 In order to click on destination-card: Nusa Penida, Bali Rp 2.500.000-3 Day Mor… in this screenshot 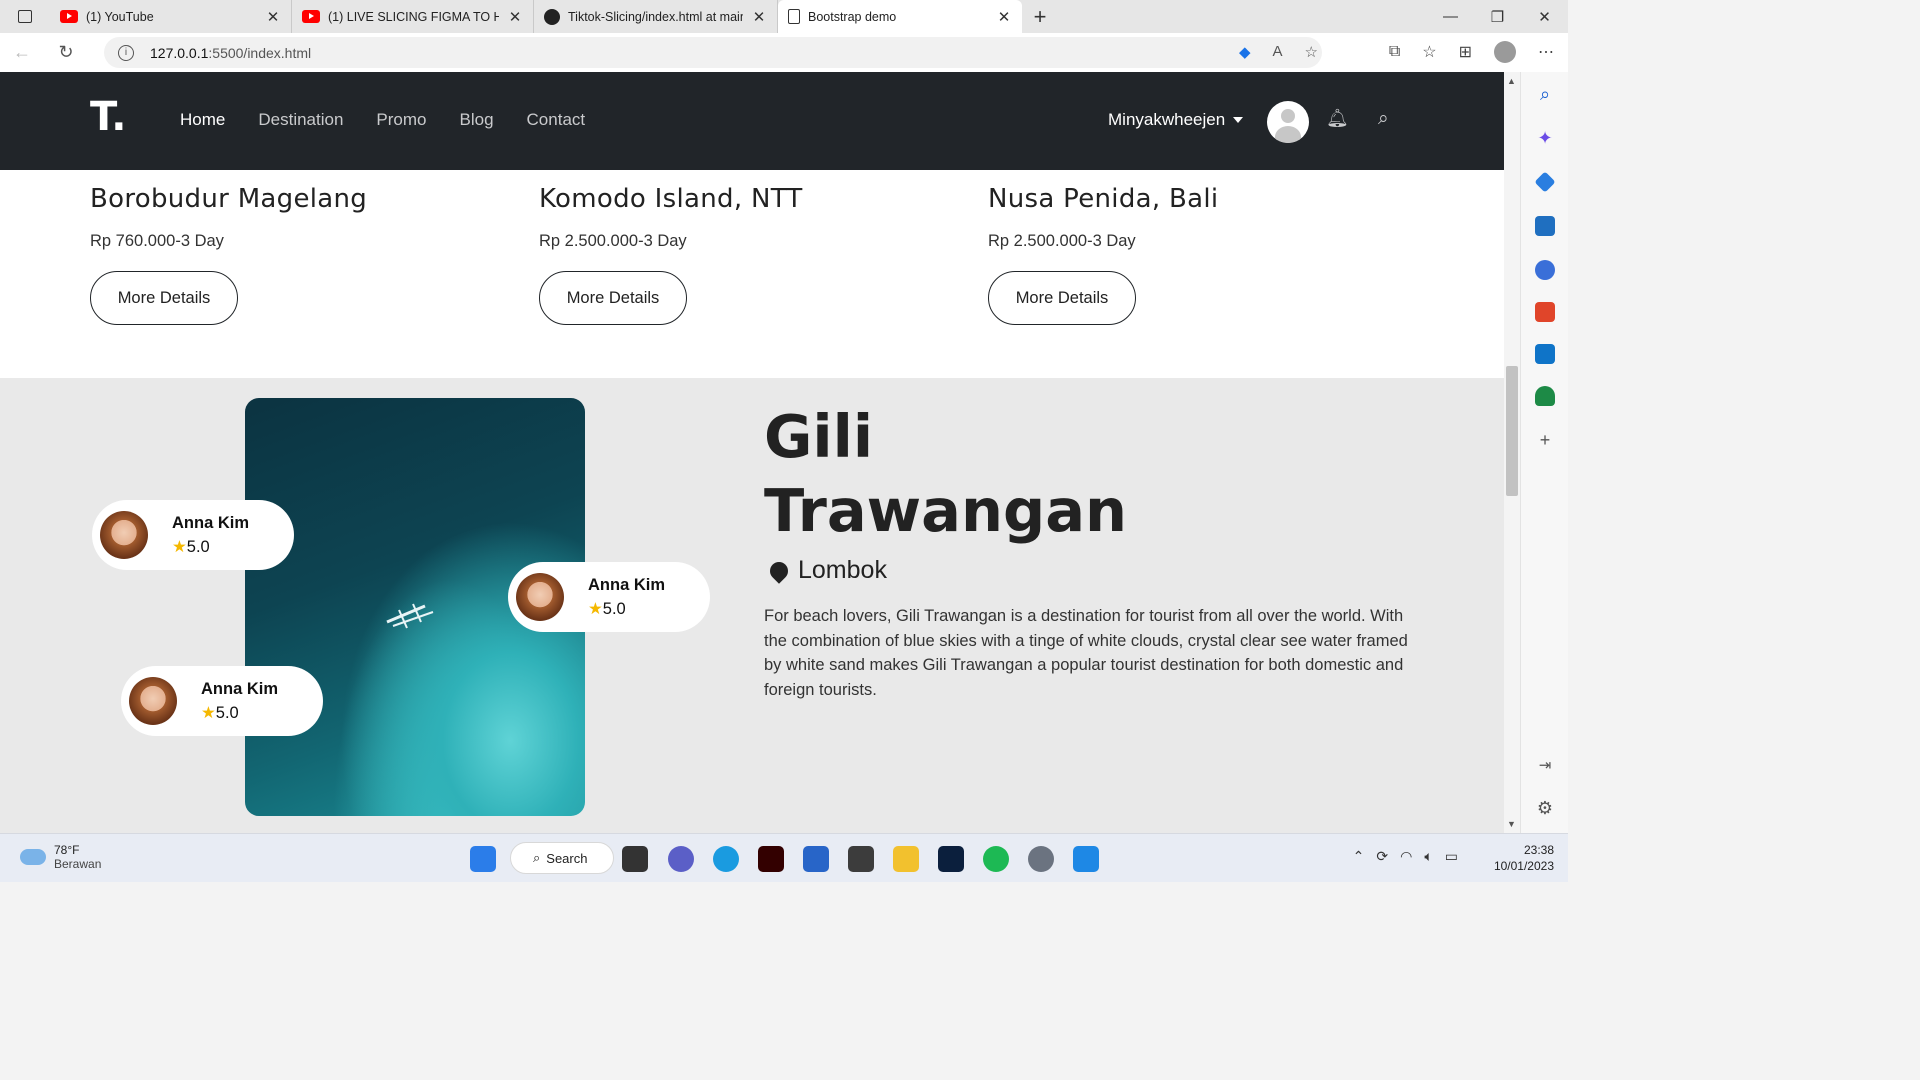, I will do `click(1103, 254)`.